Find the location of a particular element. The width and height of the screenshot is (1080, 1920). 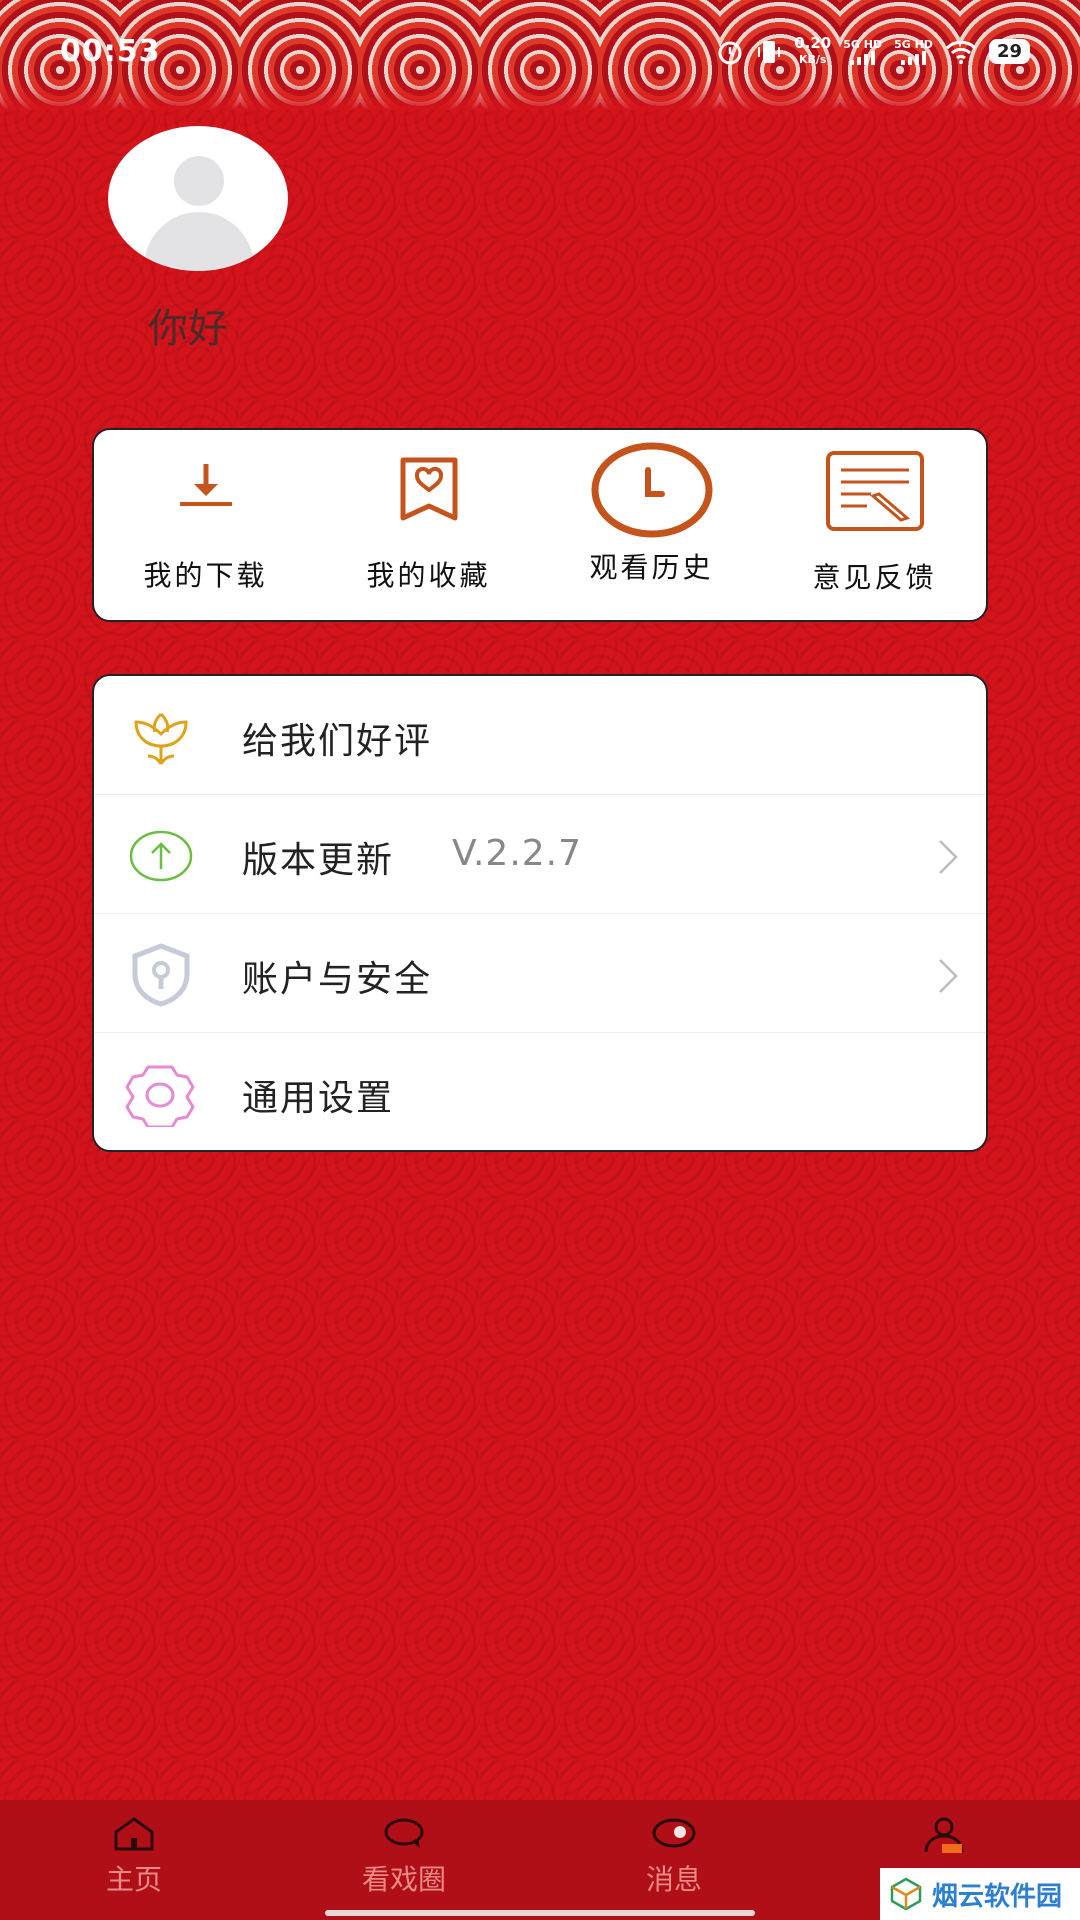

quick-action-feedback: 意见反馈 is located at coordinates (875, 513).